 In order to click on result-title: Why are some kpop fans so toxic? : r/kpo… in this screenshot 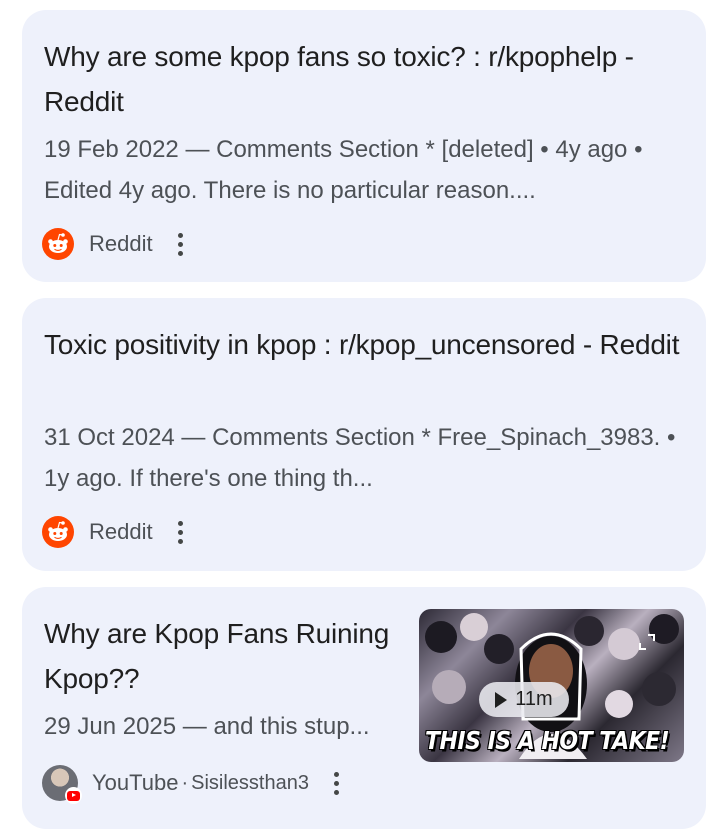, I will do `click(369, 79)`.